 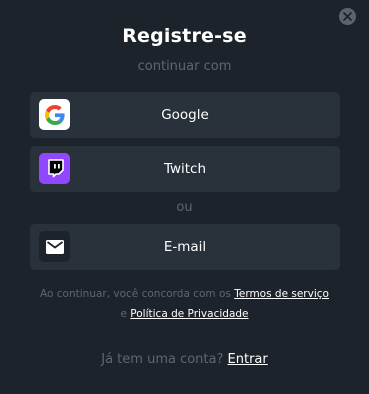 I want to click on continue-with-label: continuar com, so click(x=184, y=66).